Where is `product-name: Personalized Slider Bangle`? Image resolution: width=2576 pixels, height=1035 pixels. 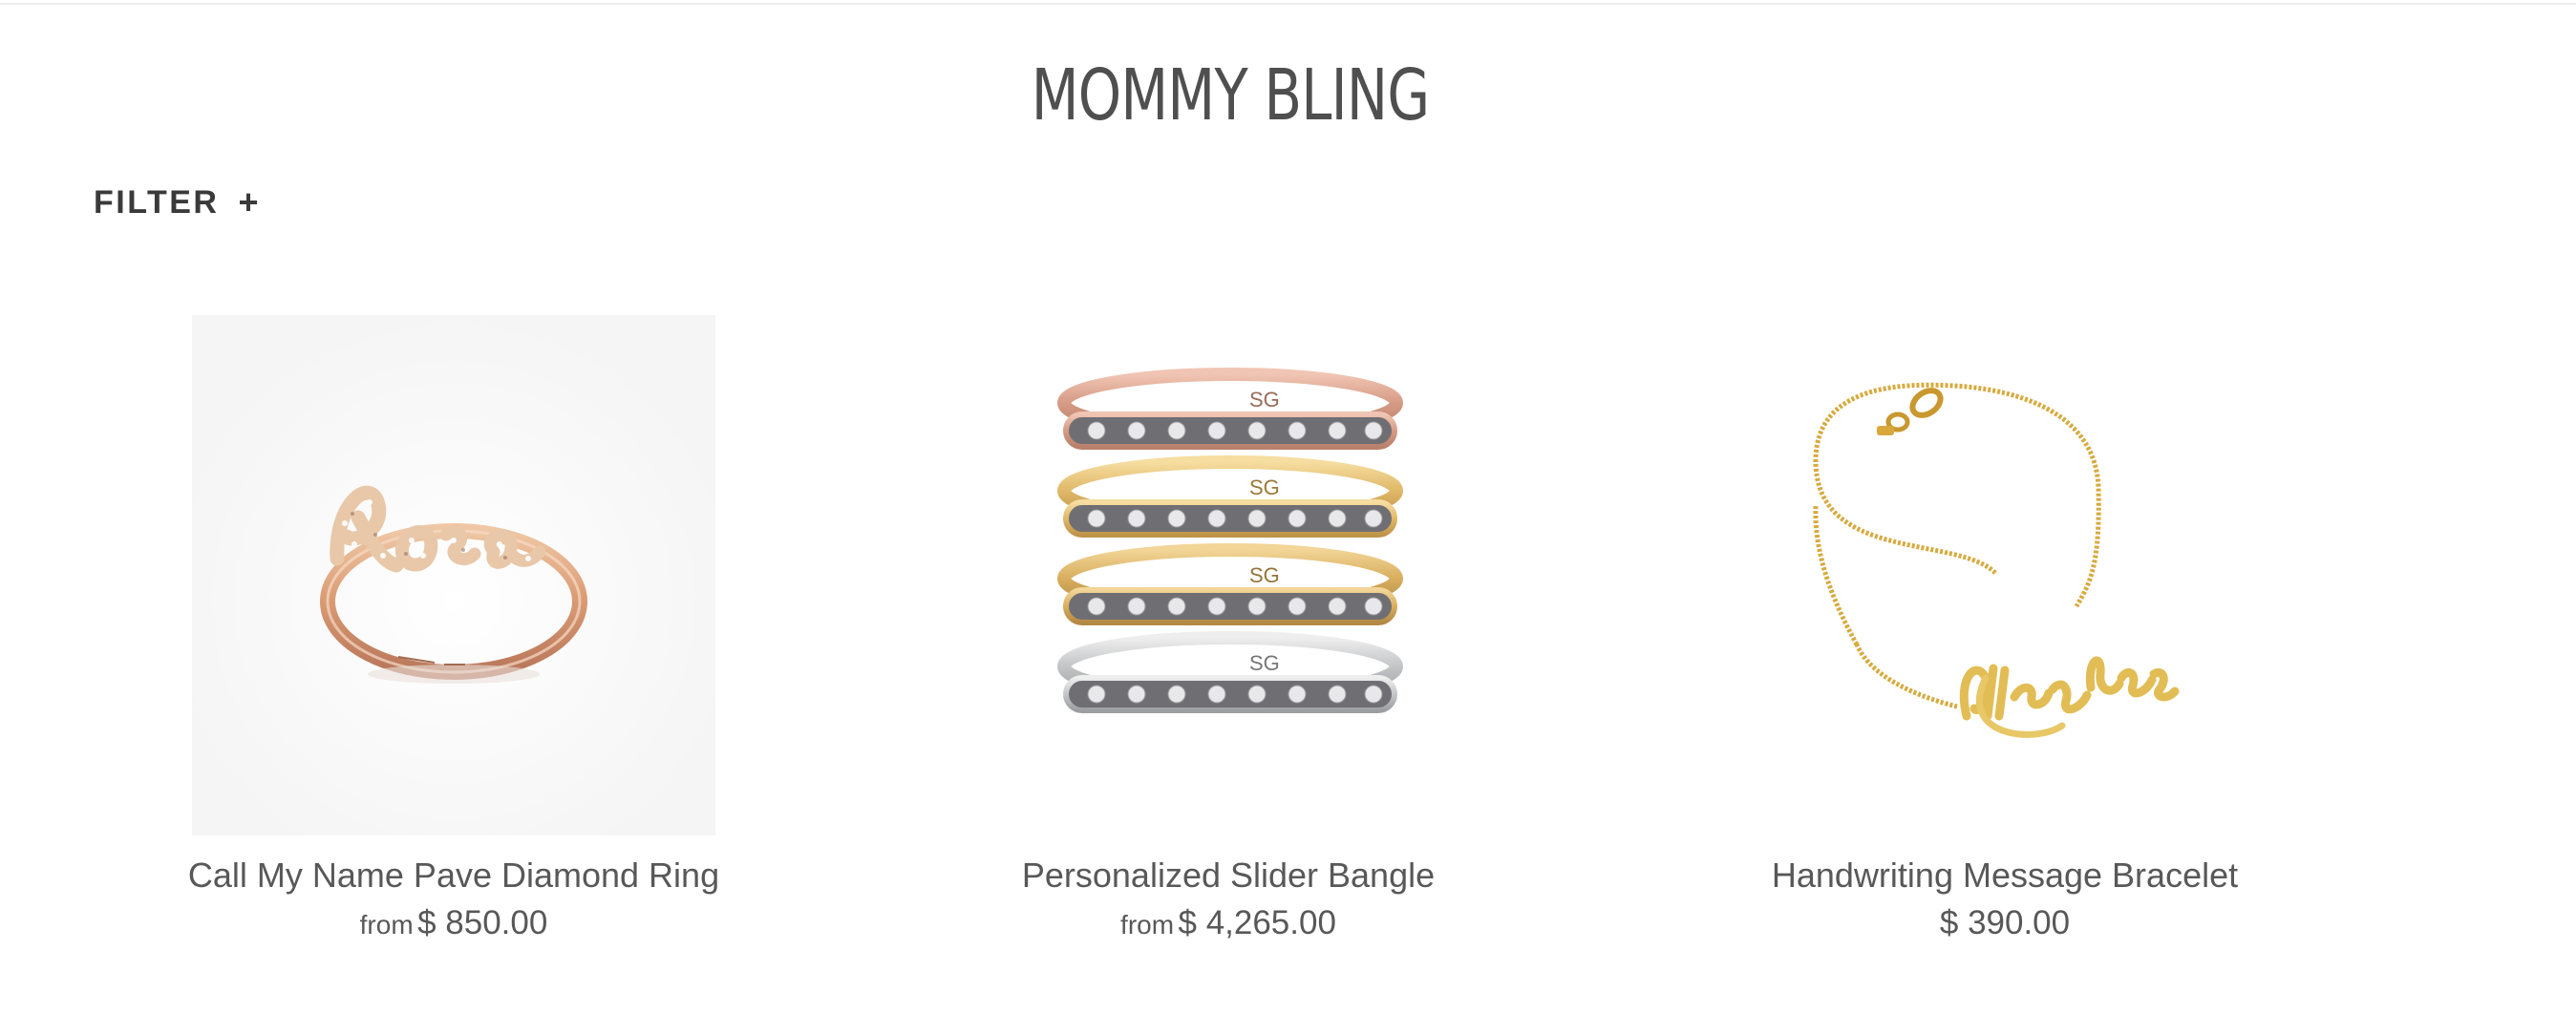
product-name: Personalized Slider Bangle is located at coordinates (1228, 875).